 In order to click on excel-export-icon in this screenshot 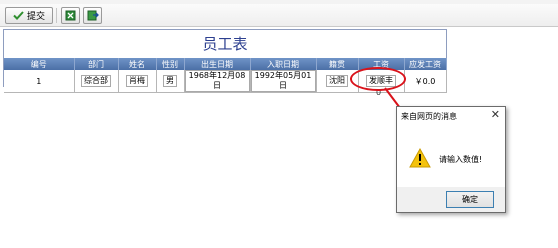, I will do `click(70, 15)`.